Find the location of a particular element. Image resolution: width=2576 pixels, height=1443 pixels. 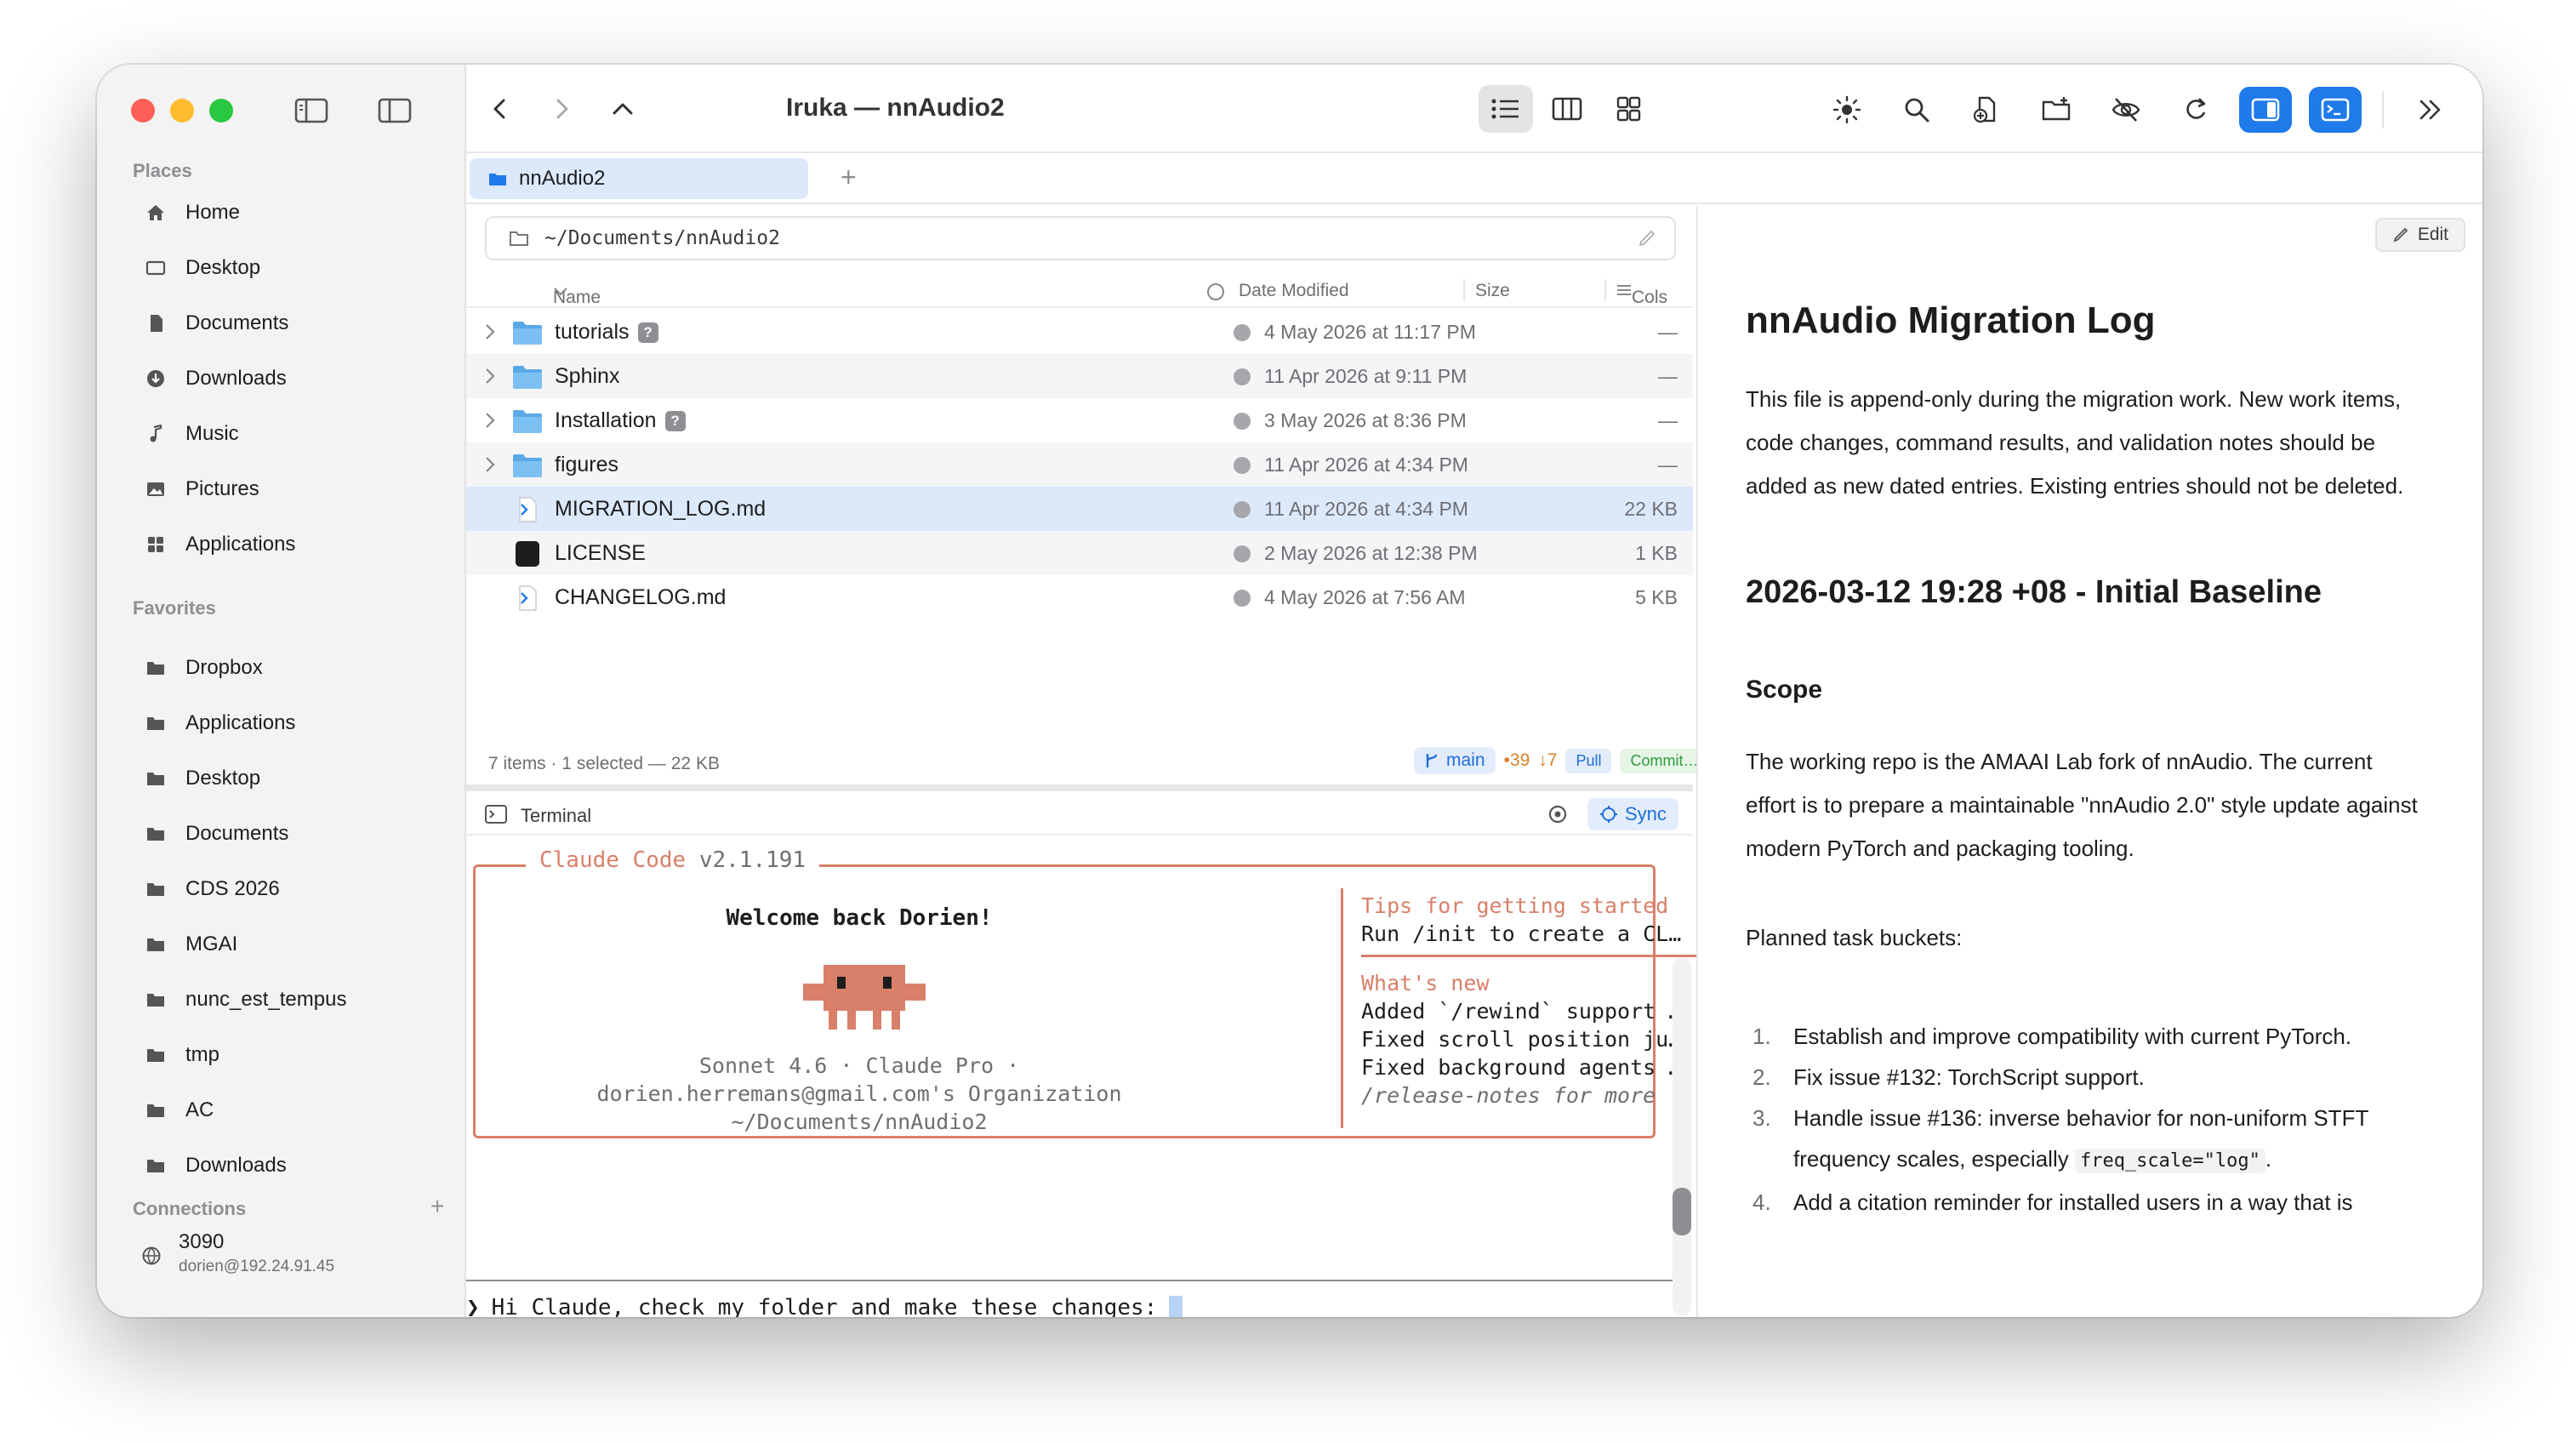

forward-button is located at coordinates (561, 109).